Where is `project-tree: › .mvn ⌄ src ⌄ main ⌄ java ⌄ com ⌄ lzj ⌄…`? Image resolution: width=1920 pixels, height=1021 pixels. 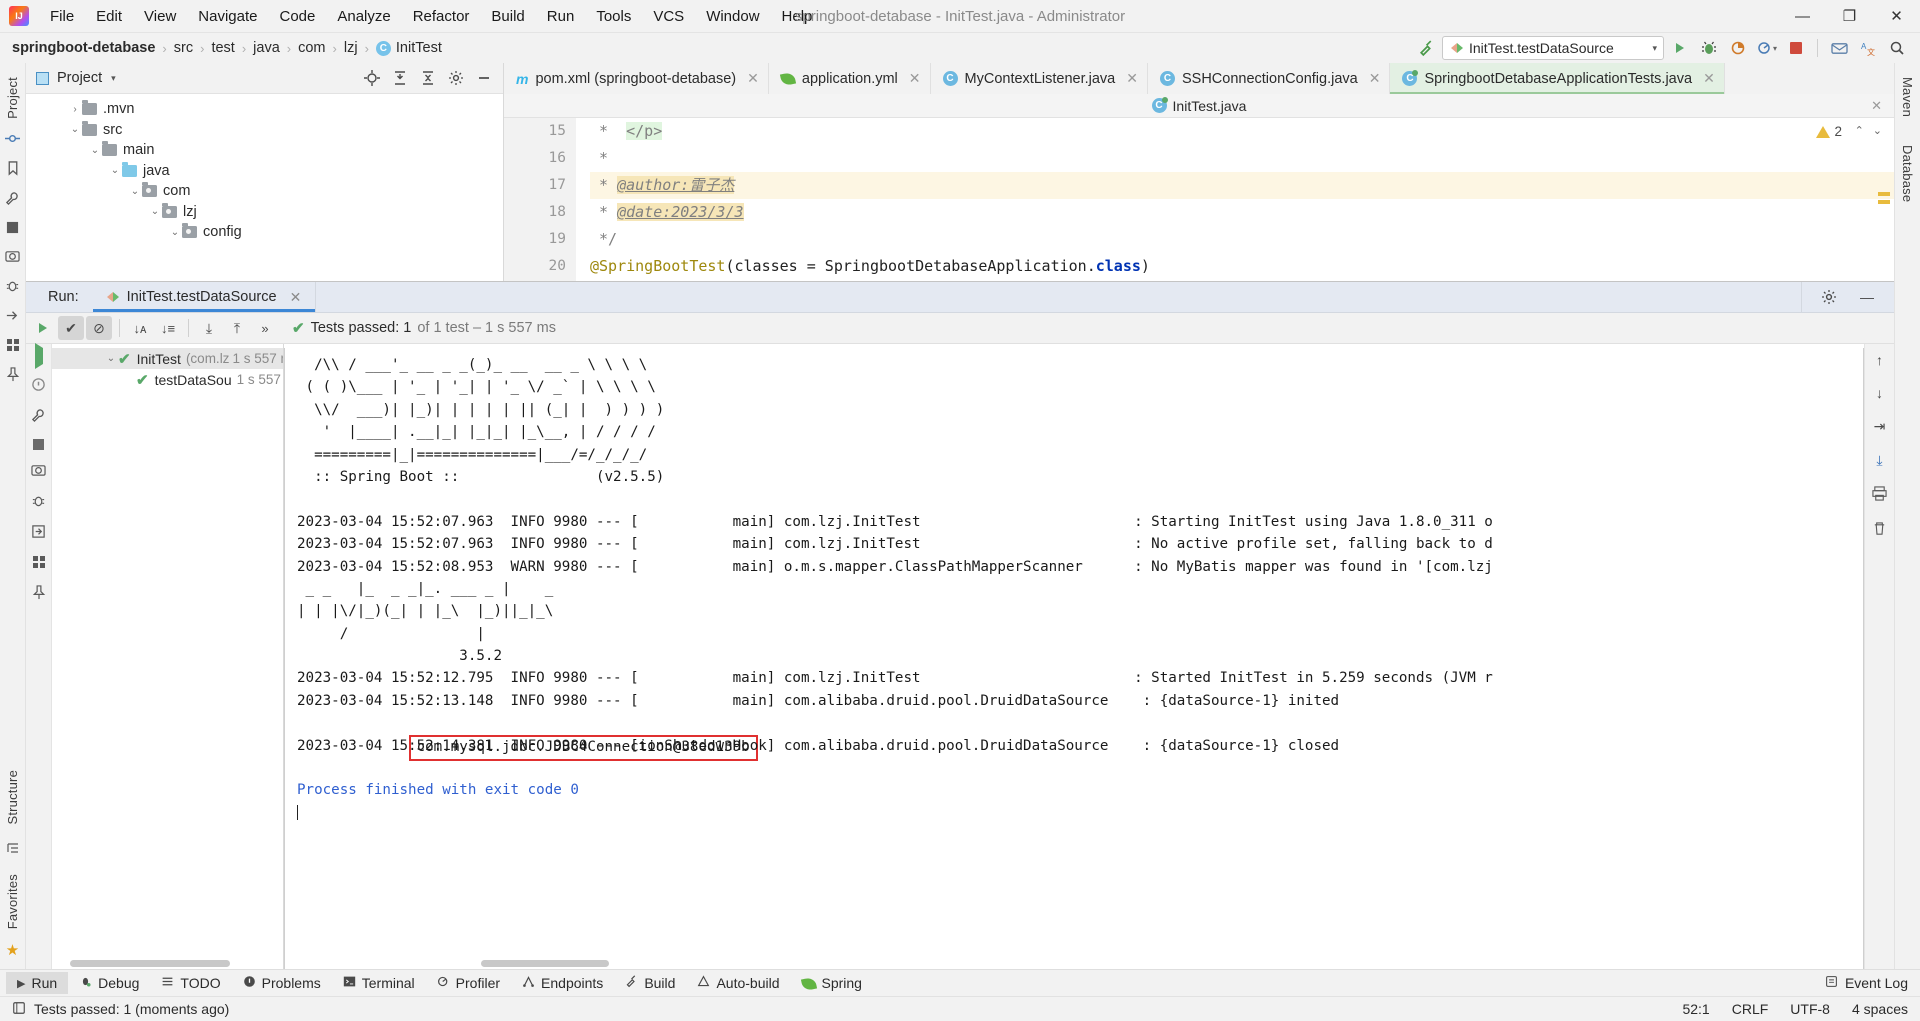 project-tree: › .mvn ⌄ src ⌄ main ⌄ java ⌄ com ⌄ lzj ⌄… is located at coordinates (264, 187).